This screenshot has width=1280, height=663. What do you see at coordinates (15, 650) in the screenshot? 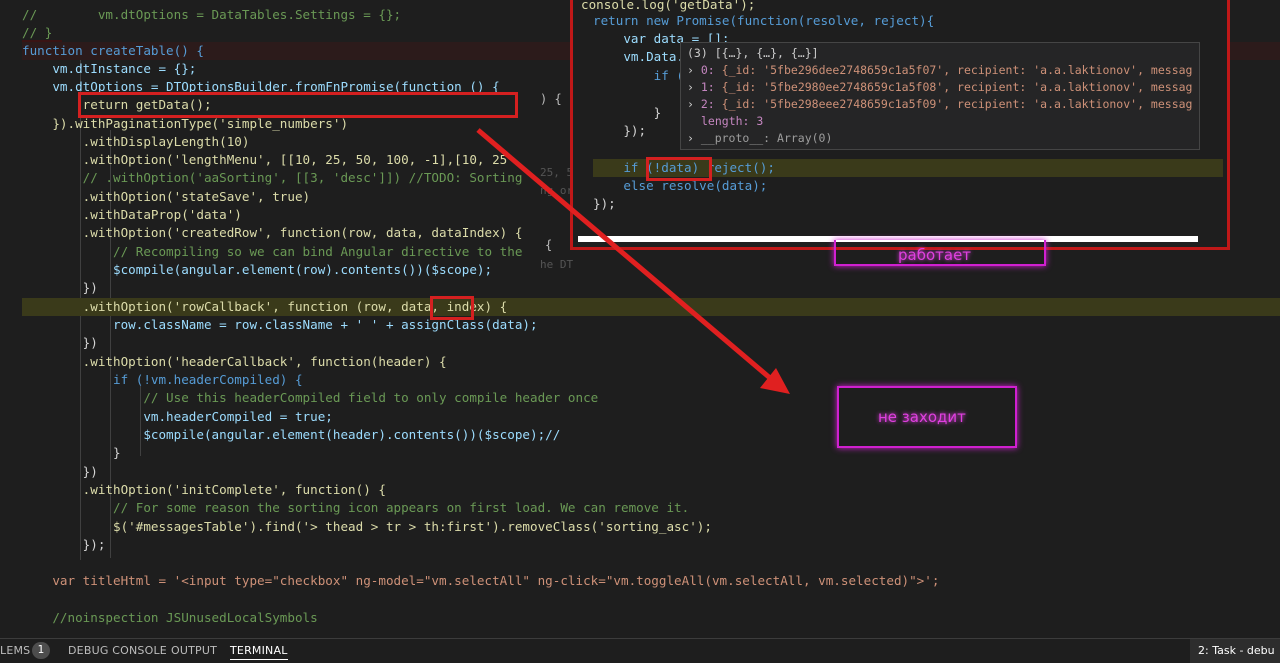
I see `tab-problems: LEMS` at bounding box center [15, 650].